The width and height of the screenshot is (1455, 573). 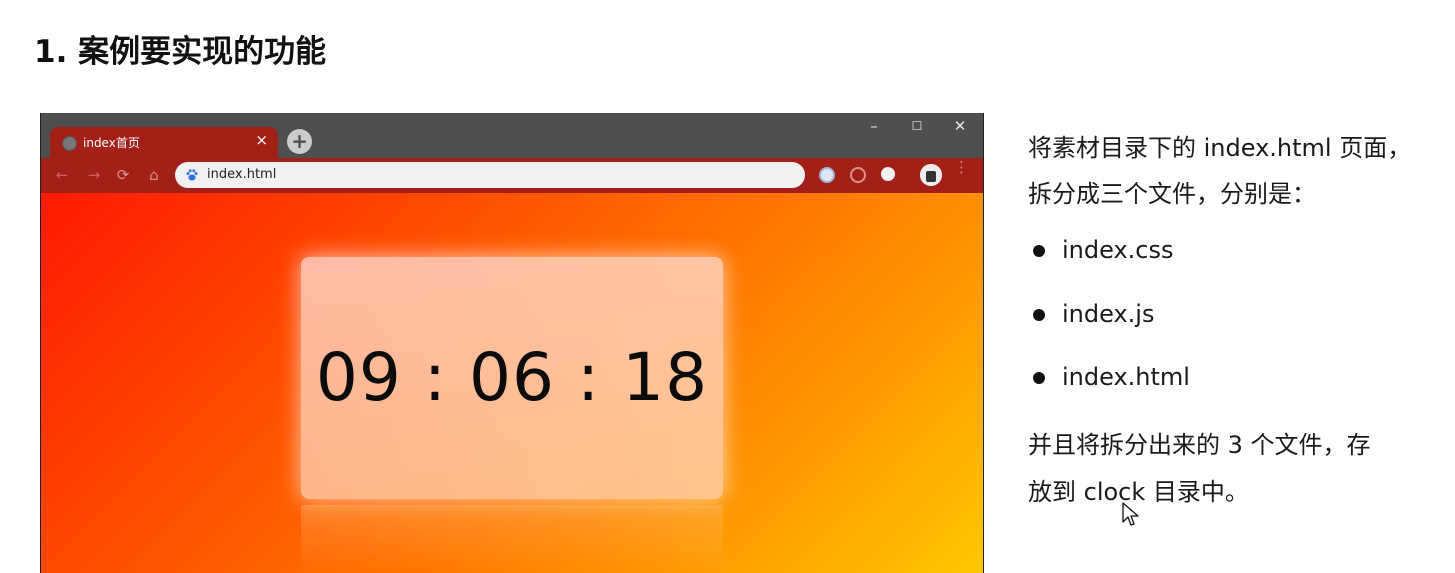 What do you see at coordinates (242, 174) in the screenshot?
I see `address-text: index.html` at bounding box center [242, 174].